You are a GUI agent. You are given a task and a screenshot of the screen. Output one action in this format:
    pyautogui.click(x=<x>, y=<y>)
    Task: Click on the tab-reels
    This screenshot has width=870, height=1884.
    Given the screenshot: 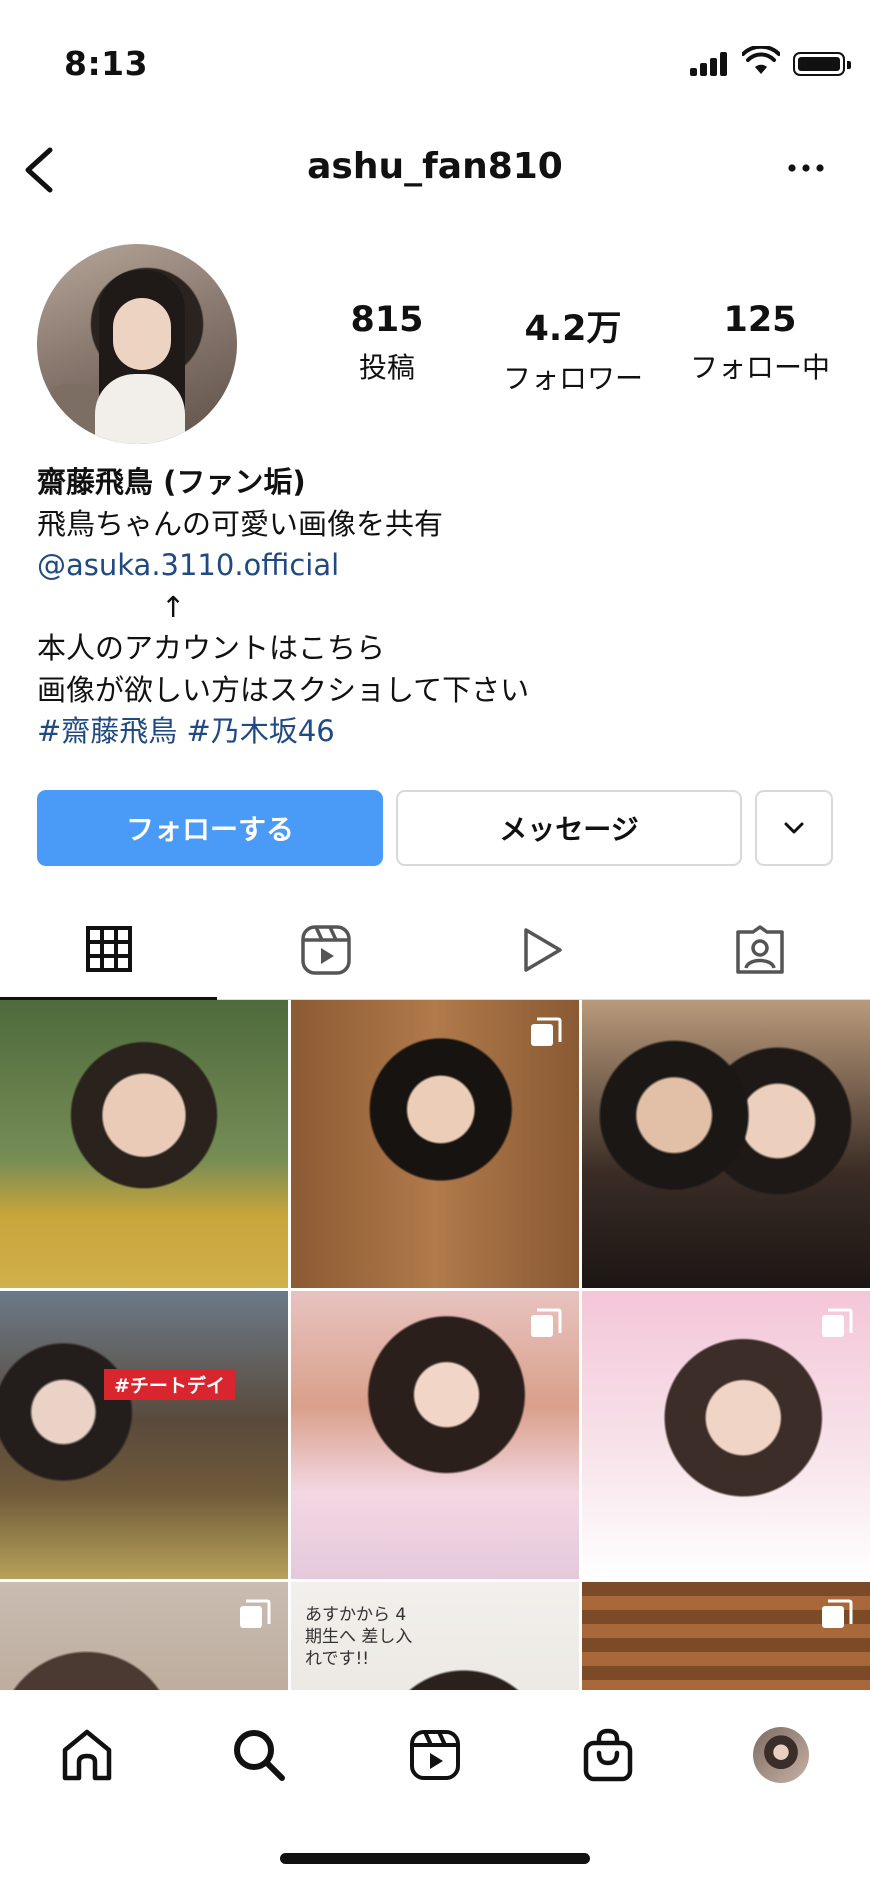 What is the action you would take?
    pyautogui.click(x=325, y=950)
    